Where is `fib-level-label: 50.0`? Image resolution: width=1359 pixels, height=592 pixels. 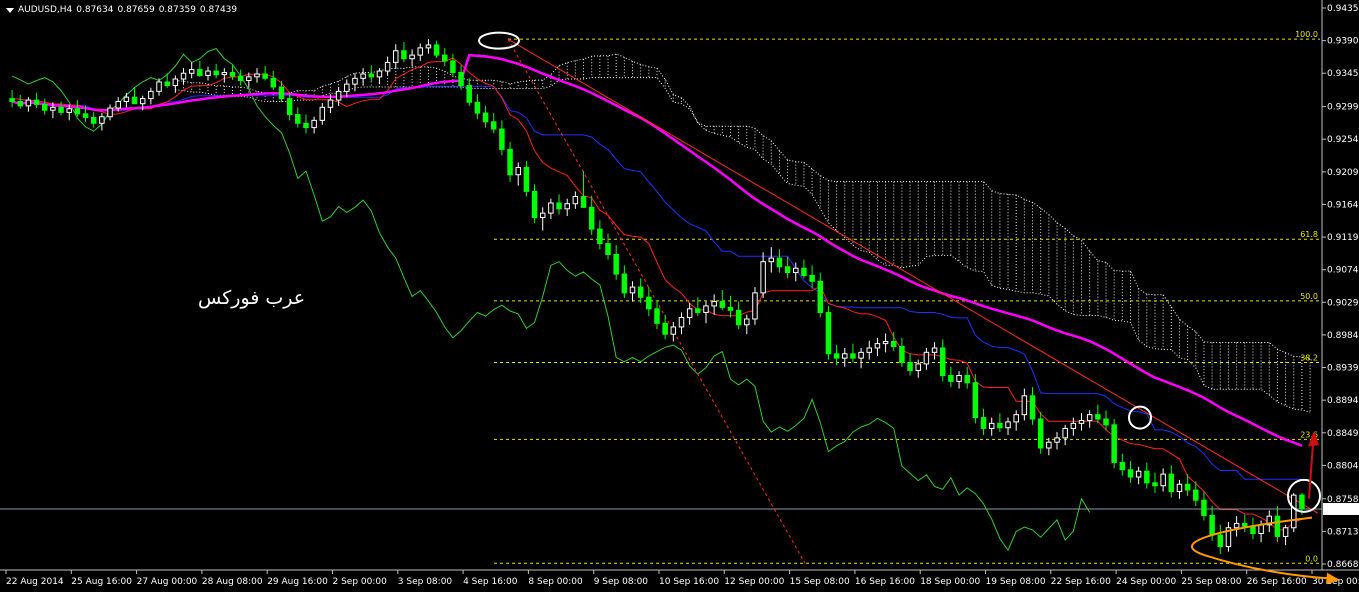 fib-level-label: 50.0 is located at coordinates (1309, 296).